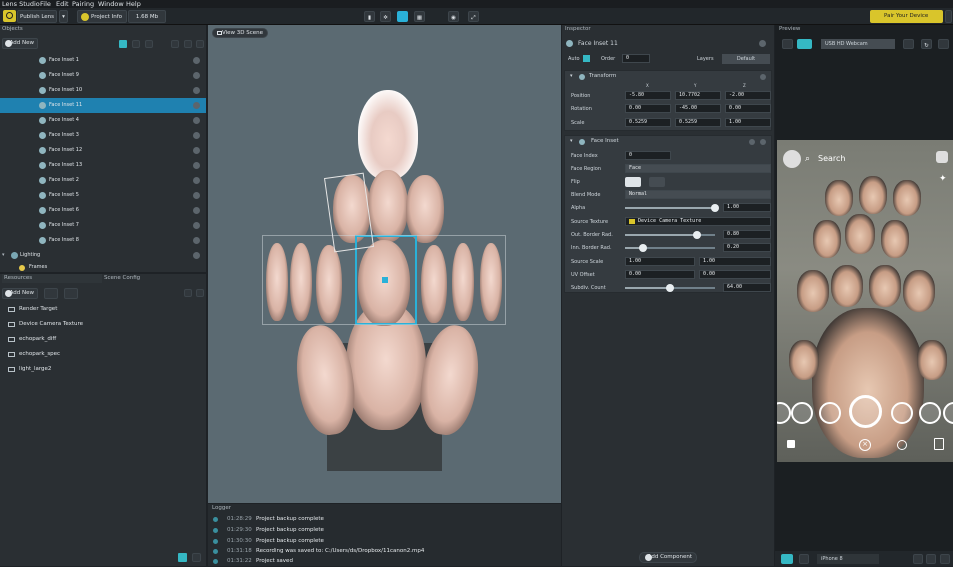 The height and width of the screenshot is (567, 953). I want to click on fullscreen-icon, so click(943, 44).